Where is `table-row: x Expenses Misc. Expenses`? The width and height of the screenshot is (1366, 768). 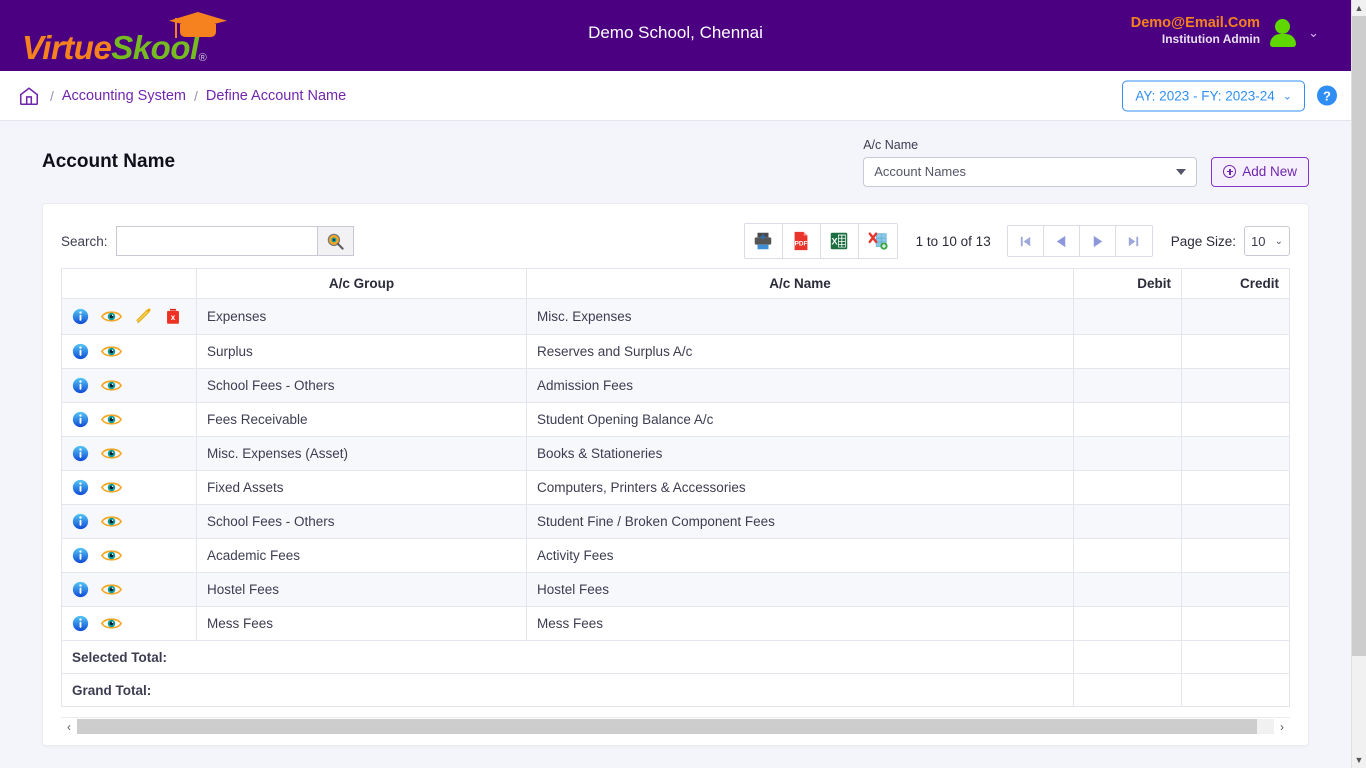
table-row: x Expenses Misc. Expenses is located at coordinates (675, 316).